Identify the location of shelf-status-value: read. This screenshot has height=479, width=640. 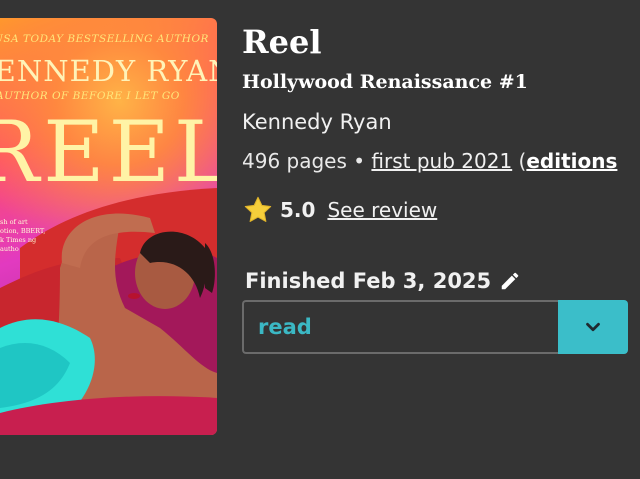
(400, 327).